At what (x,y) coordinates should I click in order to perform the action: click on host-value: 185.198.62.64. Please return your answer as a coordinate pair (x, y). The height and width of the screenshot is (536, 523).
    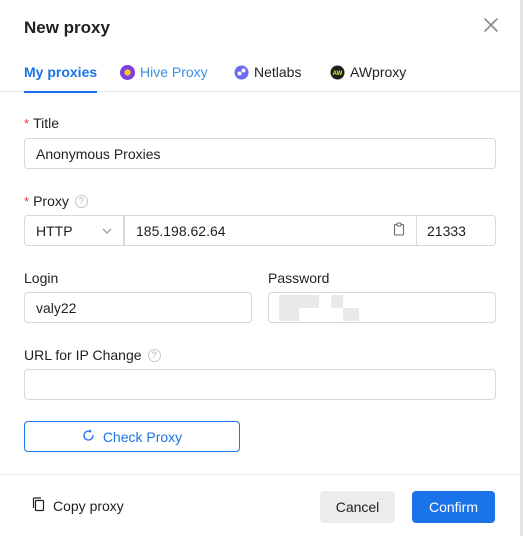
    Looking at the image, I should click on (181, 230).